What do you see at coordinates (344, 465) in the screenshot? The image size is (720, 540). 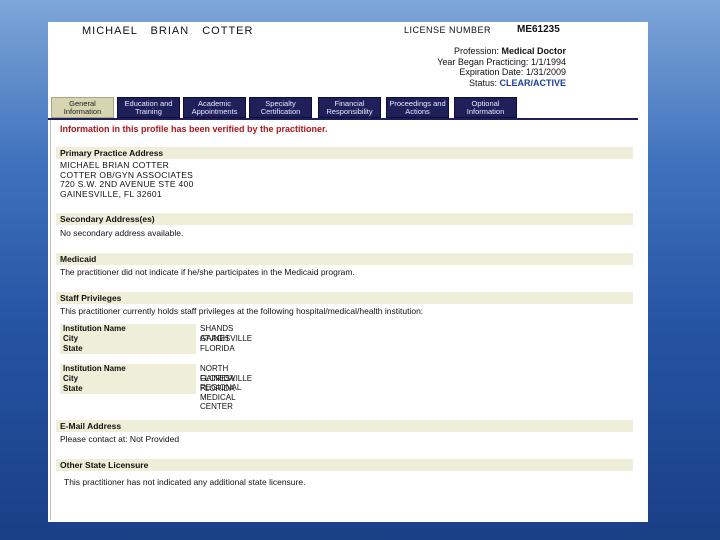 I see `other-state-header: Other State Licensure` at bounding box center [344, 465].